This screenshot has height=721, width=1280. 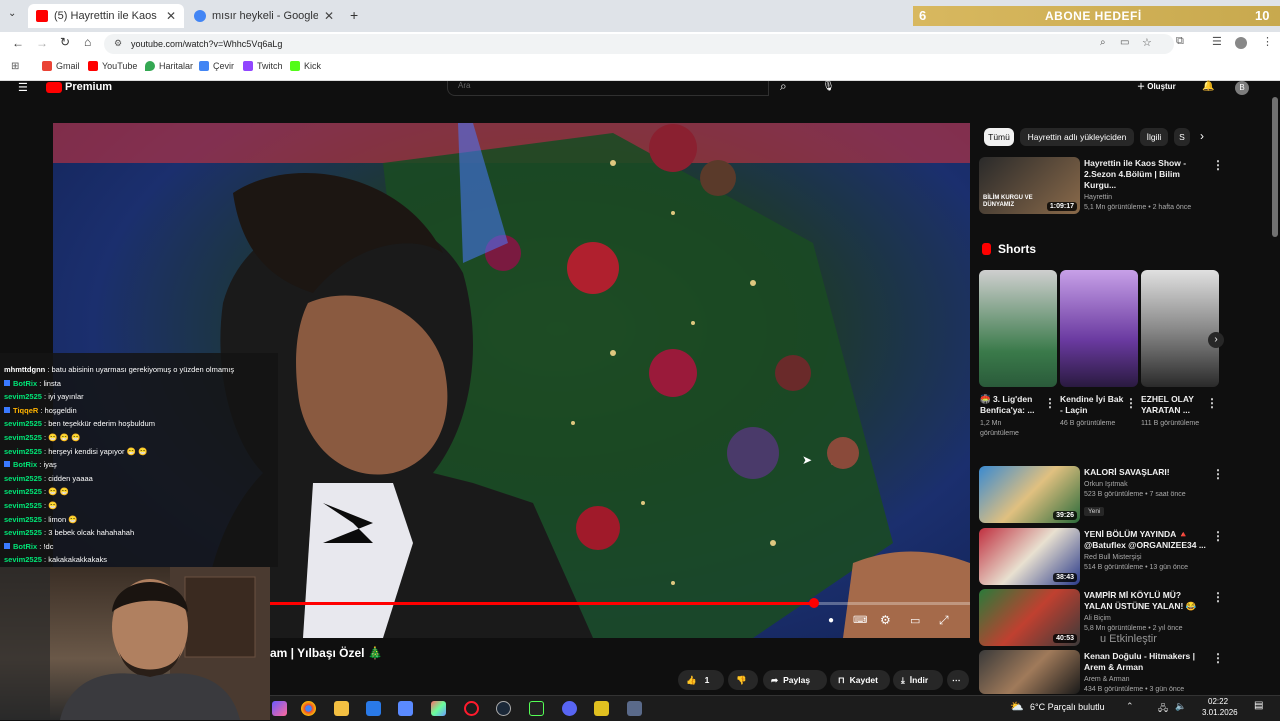 What do you see at coordinates (1029, 494) in the screenshot?
I see `video-thumbnail: 39:26` at bounding box center [1029, 494].